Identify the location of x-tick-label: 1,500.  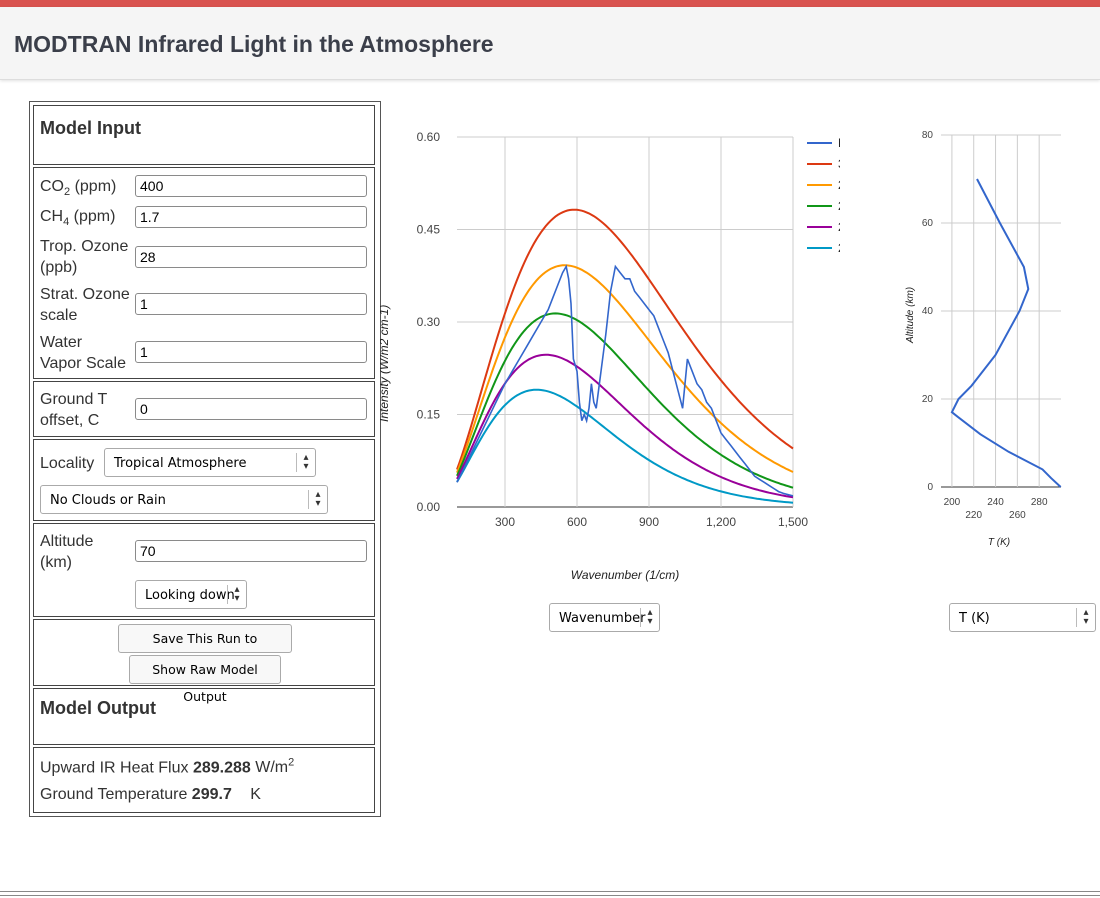
(793, 522).